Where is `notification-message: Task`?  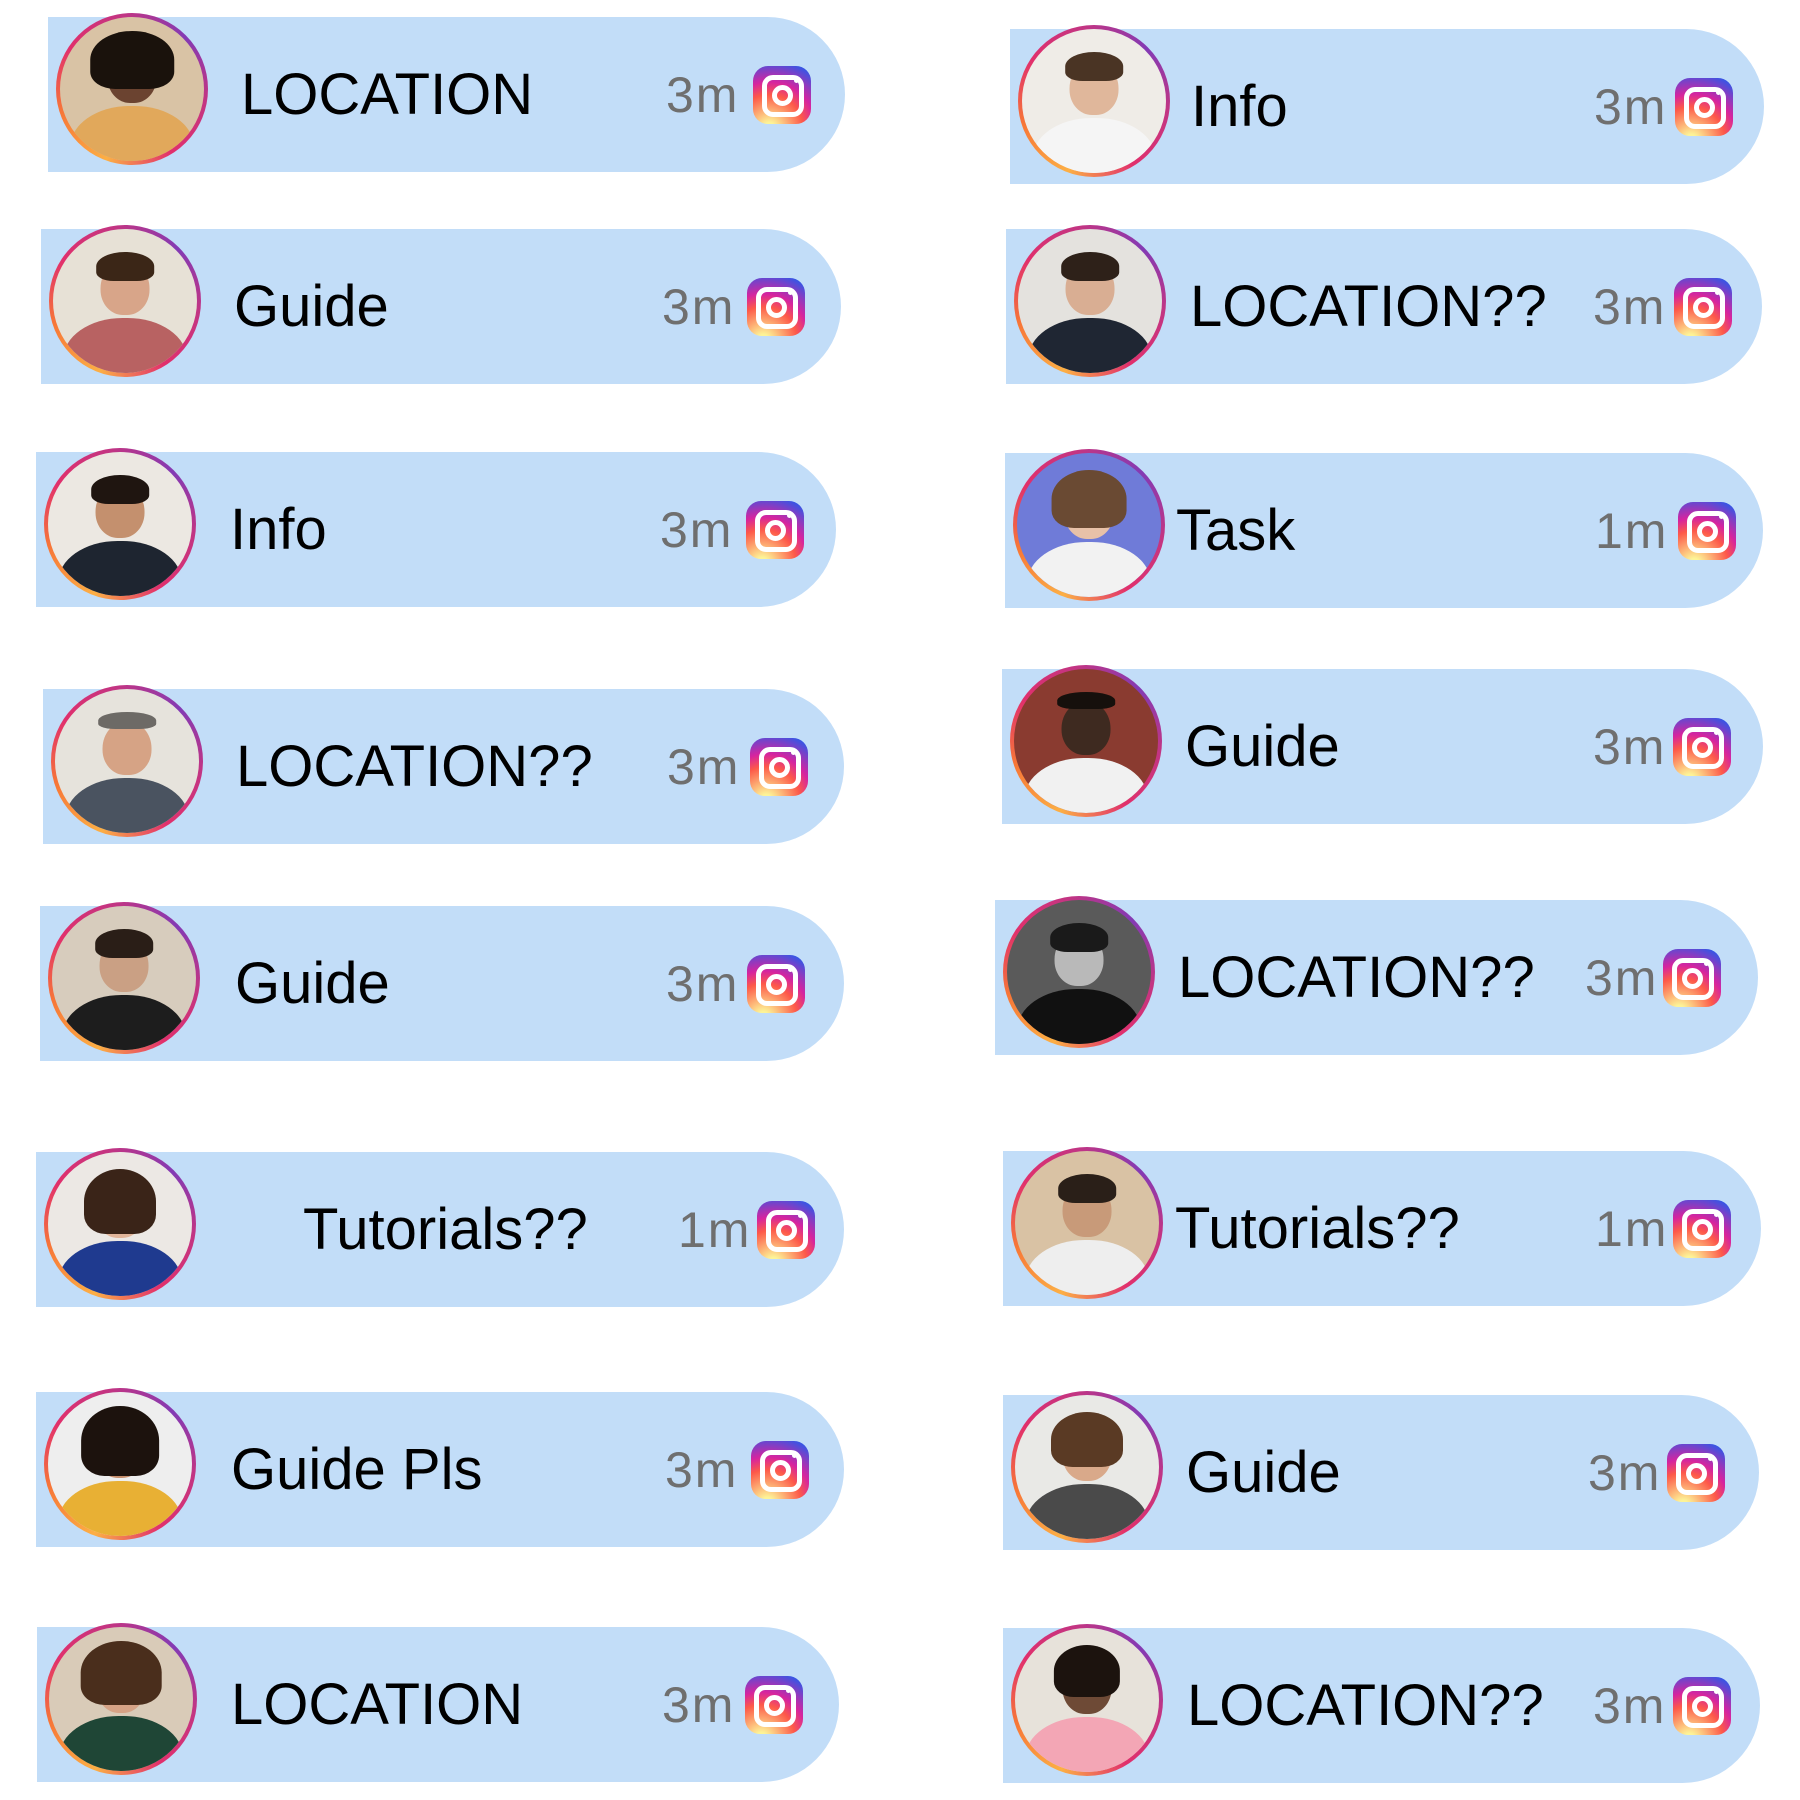 notification-message: Task is located at coordinates (1236, 530).